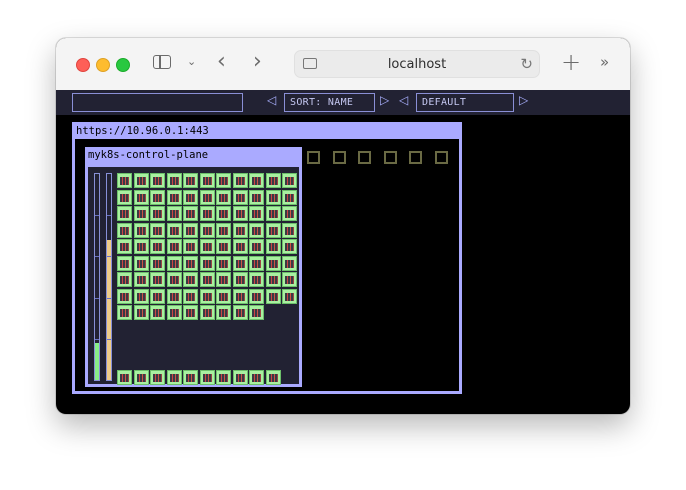  I want to click on theme-prev-triangle-icon: ◁, so click(403, 100).